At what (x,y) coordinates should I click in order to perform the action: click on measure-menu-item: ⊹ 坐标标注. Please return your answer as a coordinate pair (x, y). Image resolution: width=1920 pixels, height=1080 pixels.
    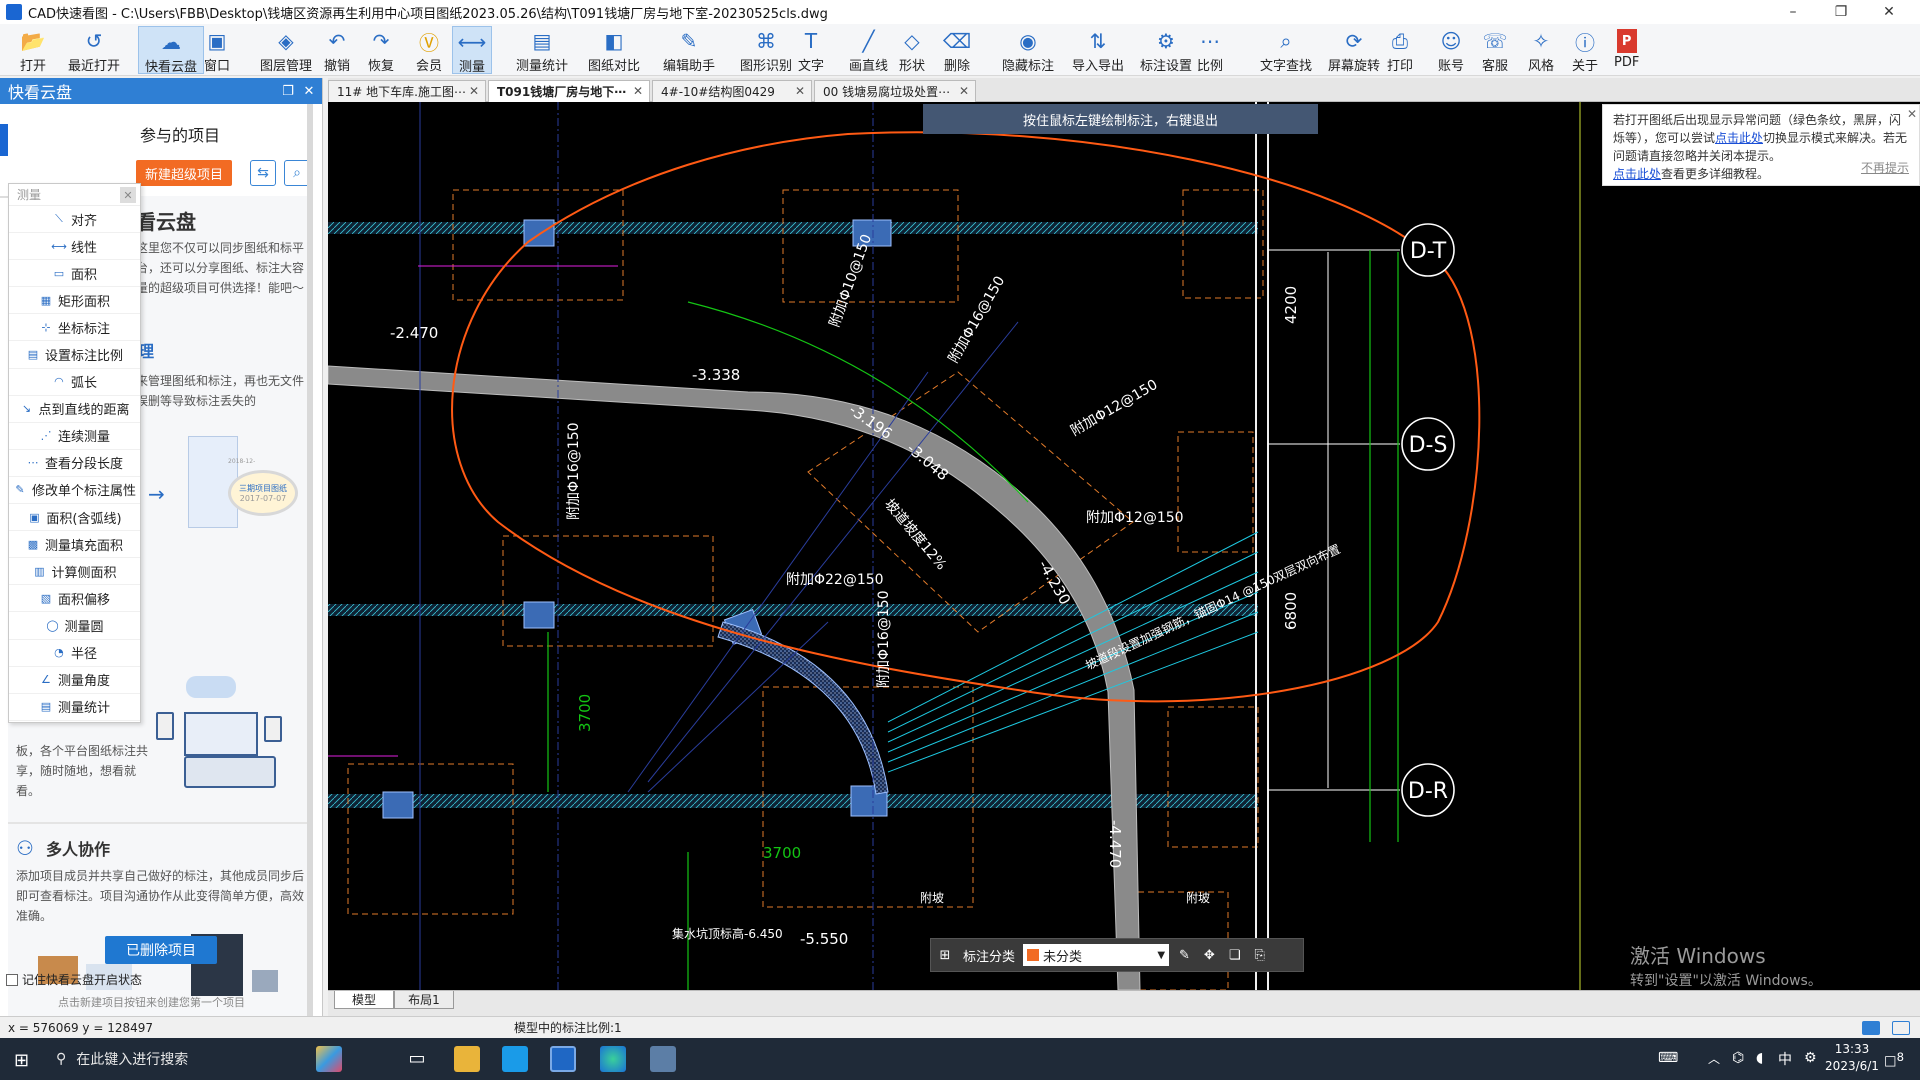
    Looking at the image, I should click on (74, 328).